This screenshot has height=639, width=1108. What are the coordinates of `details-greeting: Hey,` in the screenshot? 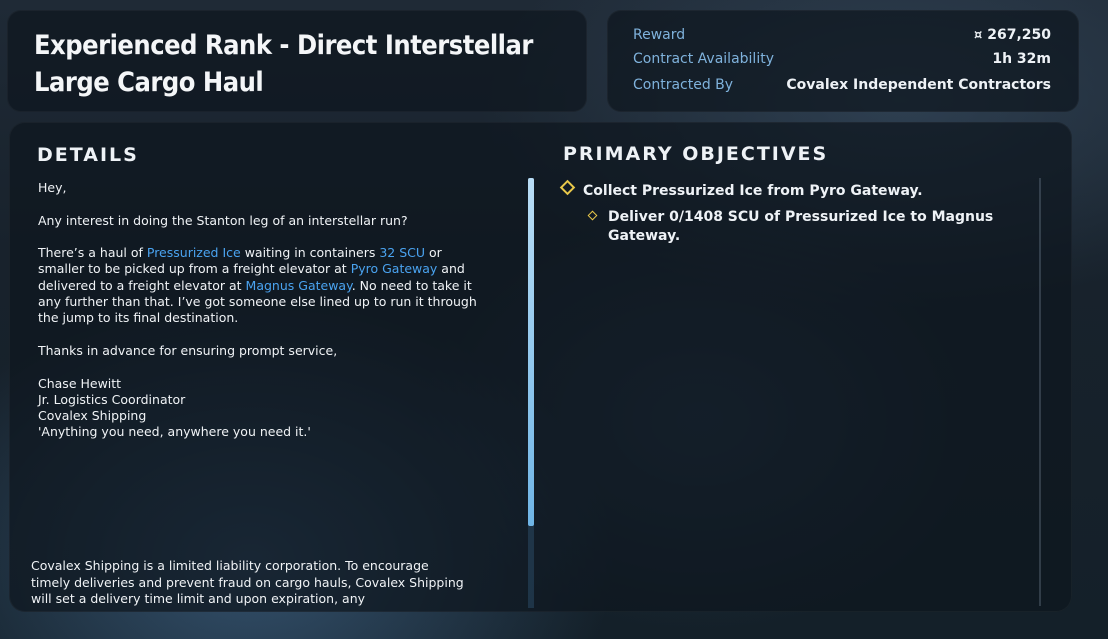 It's located at (52, 187).